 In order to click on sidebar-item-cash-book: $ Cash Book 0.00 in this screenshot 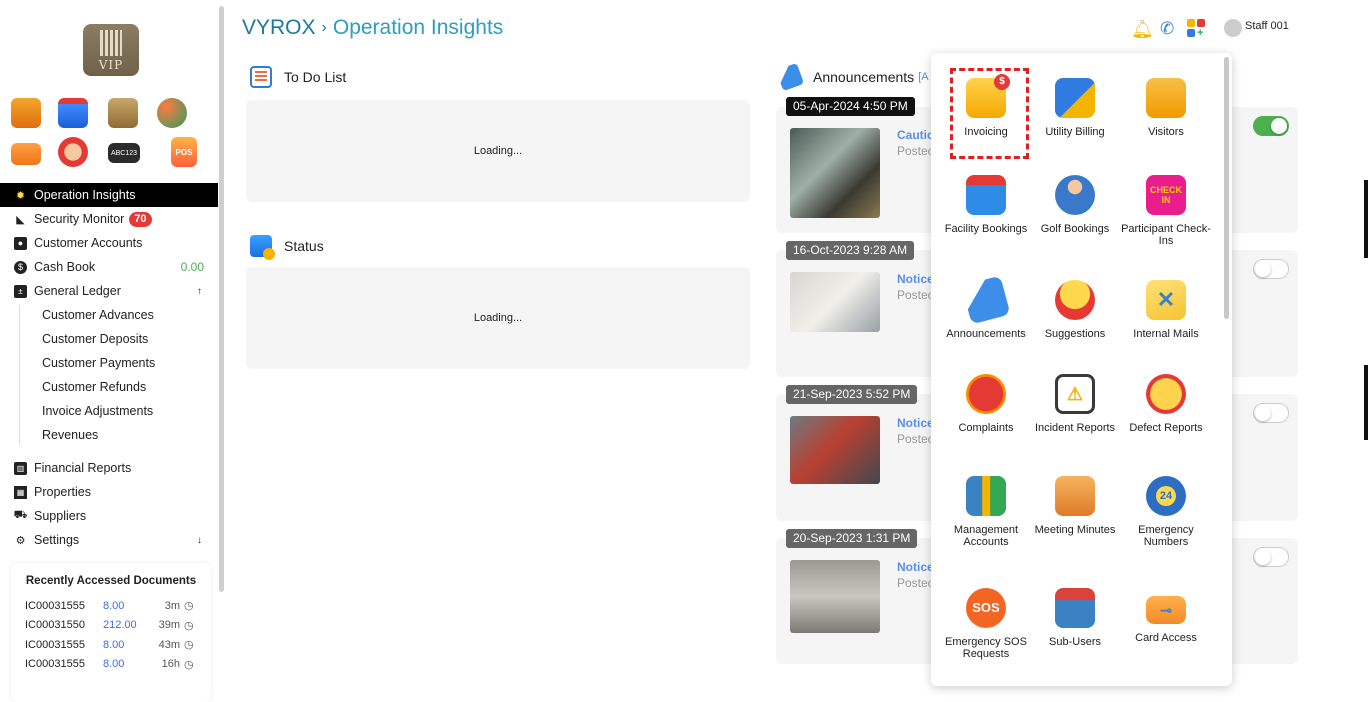, I will do `click(109, 267)`.